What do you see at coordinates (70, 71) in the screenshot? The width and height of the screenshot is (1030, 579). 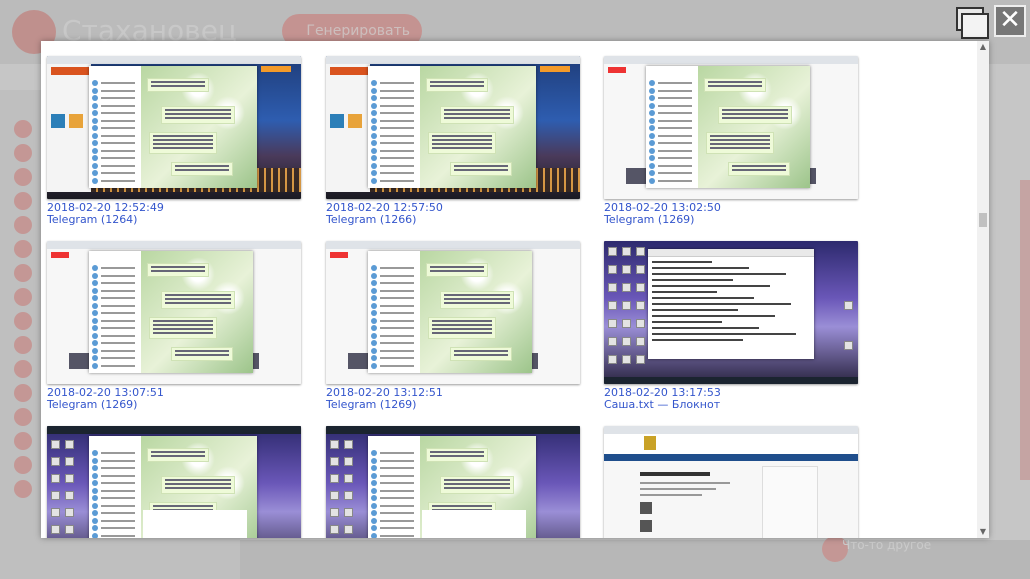 I see `news-site-logo` at bounding box center [70, 71].